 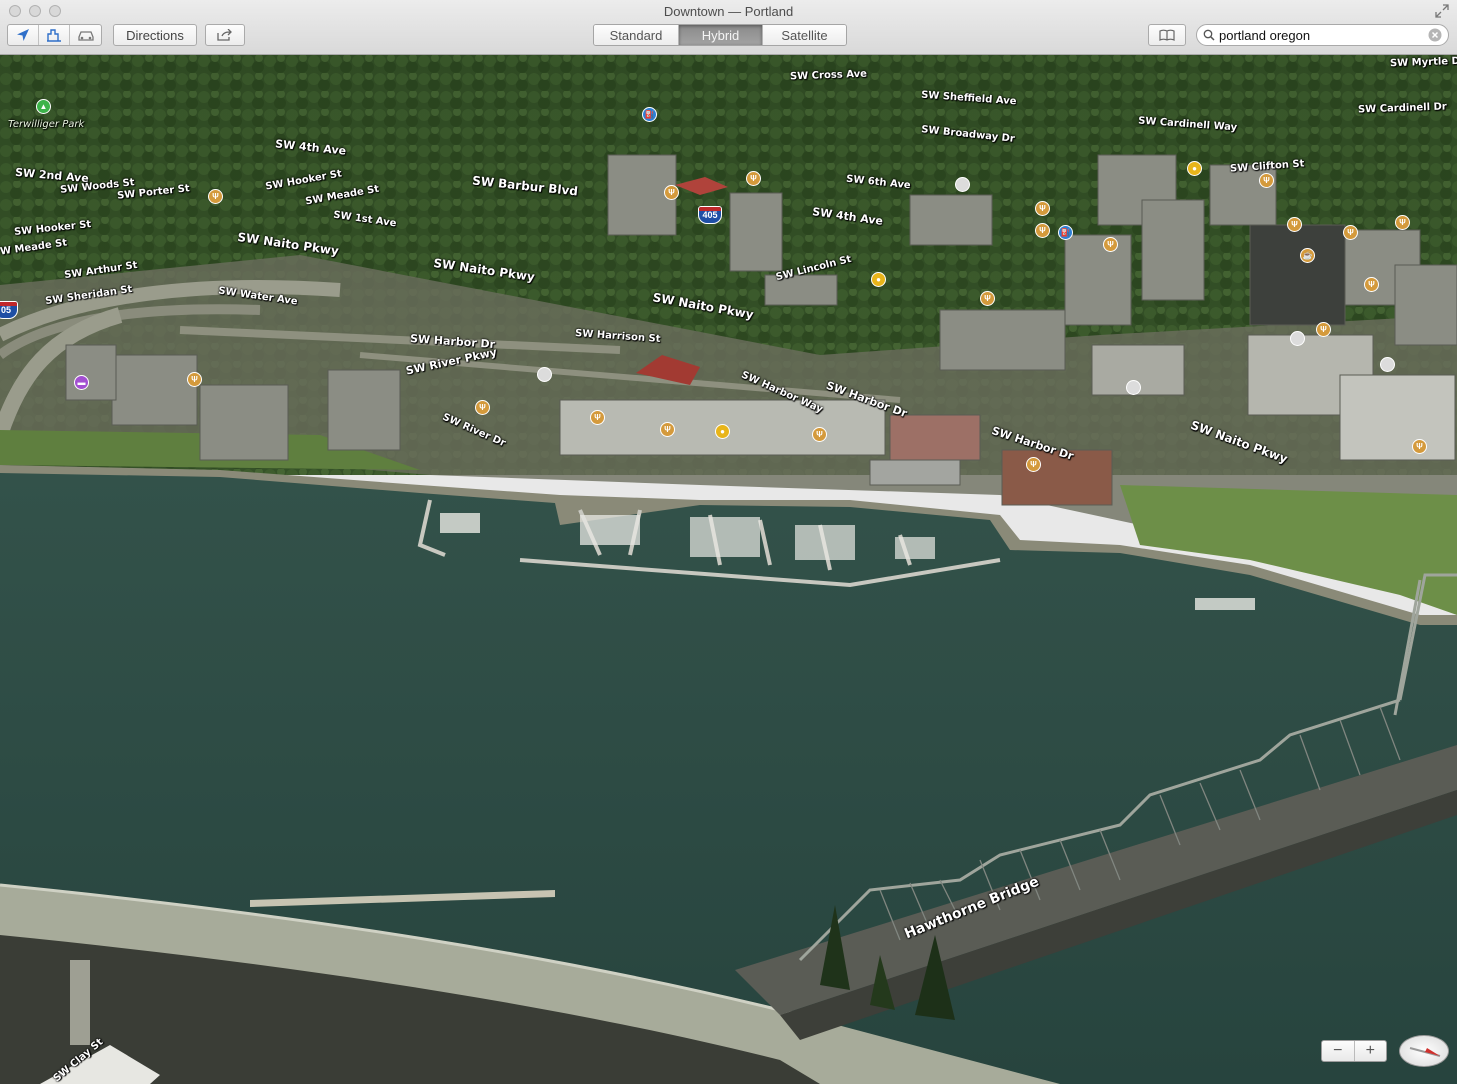 I want to click on street-label: SW Myrtle Dr, so click(x=1423, y=63).